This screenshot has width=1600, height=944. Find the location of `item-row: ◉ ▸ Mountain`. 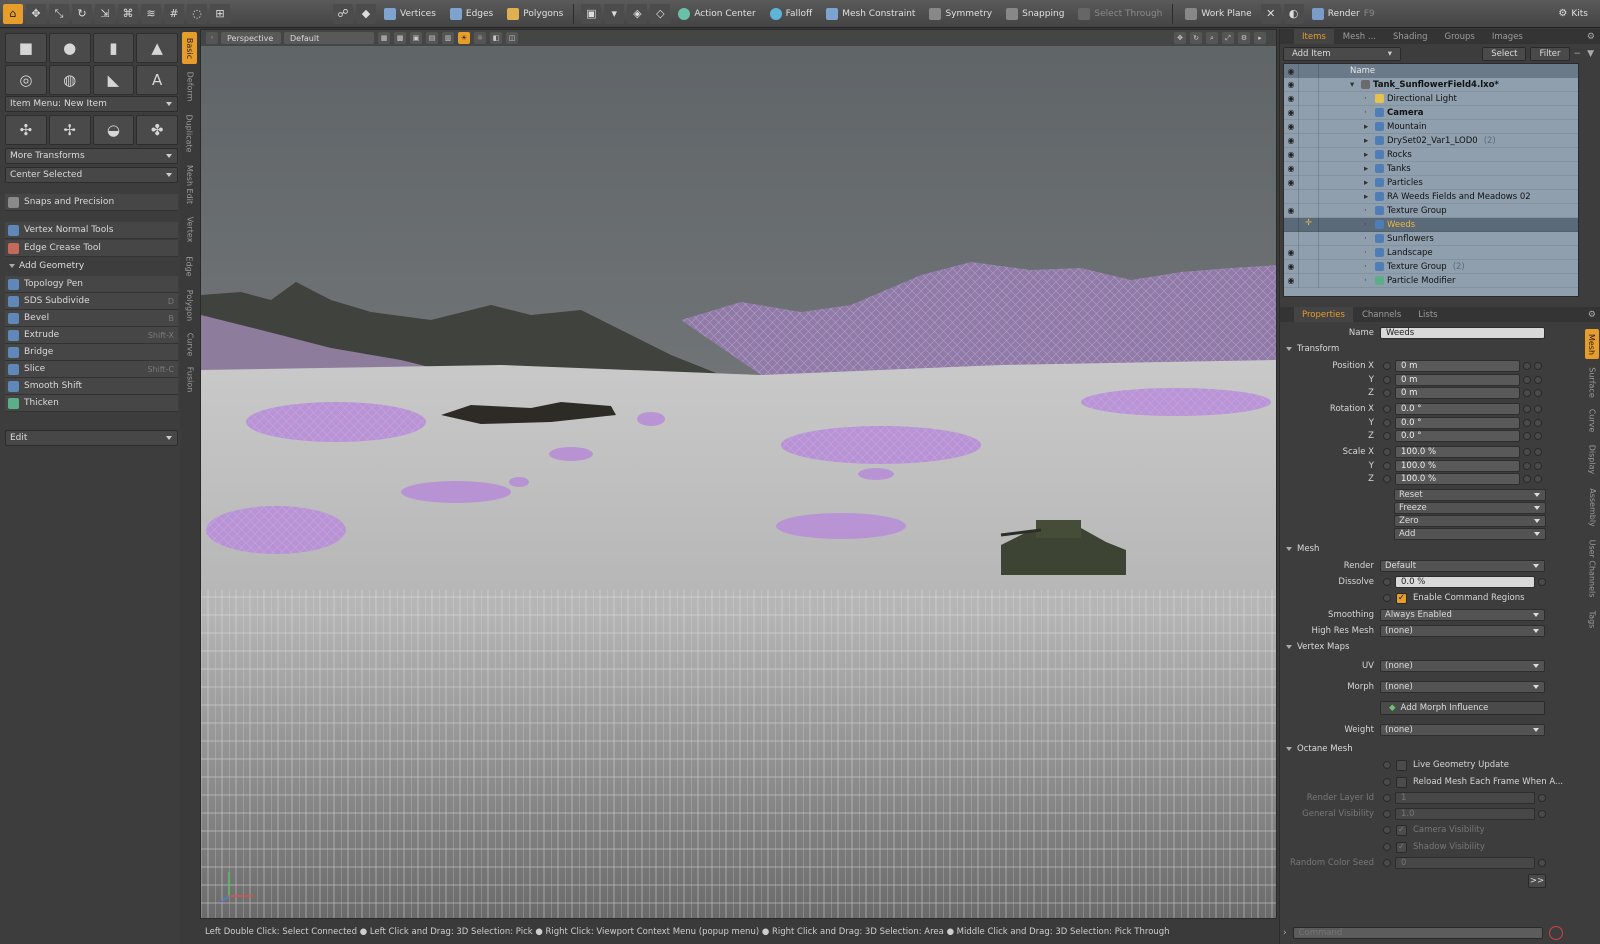

item-row: ◉ ▸ Mountain is located at coordinates (1431, 126).